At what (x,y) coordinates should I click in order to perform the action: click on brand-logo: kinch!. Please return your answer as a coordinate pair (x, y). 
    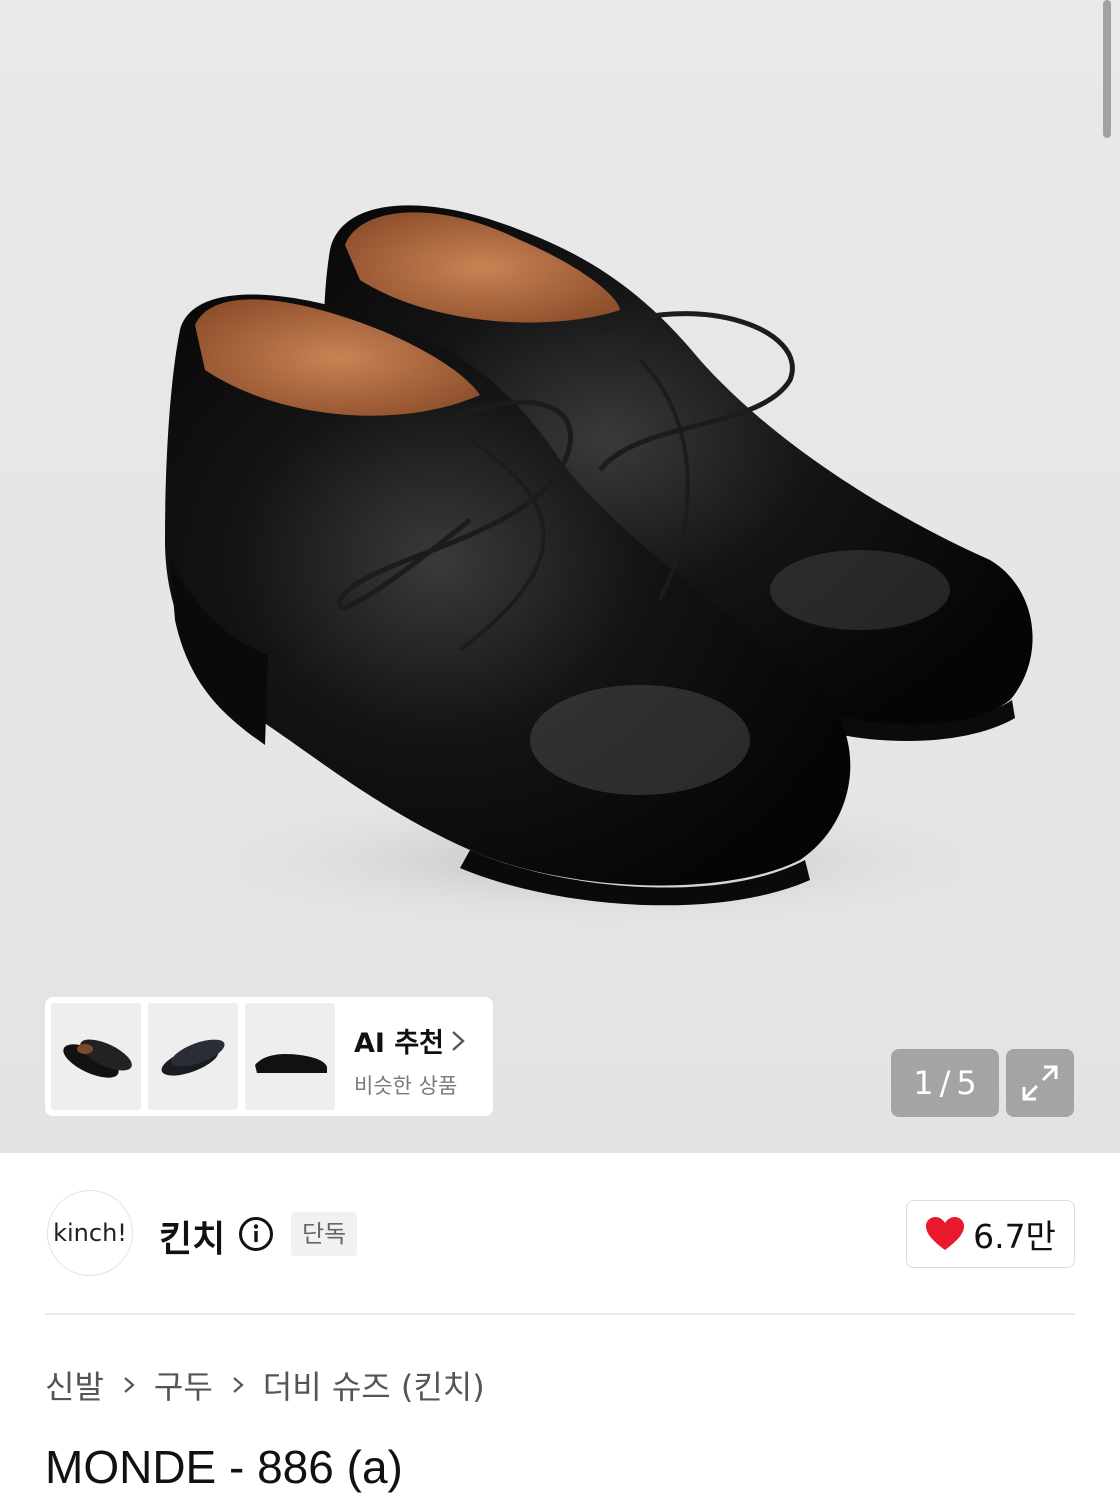
    Looking at the image, I should click on (90, 1233).